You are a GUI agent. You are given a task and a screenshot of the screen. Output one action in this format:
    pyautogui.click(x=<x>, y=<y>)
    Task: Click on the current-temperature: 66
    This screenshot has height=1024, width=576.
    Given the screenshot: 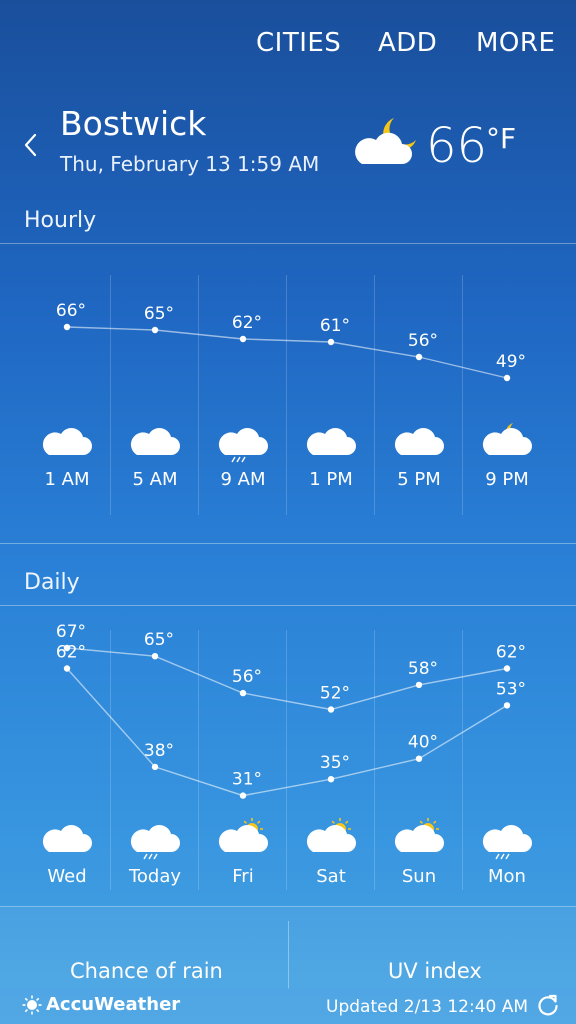 What is the action you would take?
    pyautogui.click(x=457, y=146)
    